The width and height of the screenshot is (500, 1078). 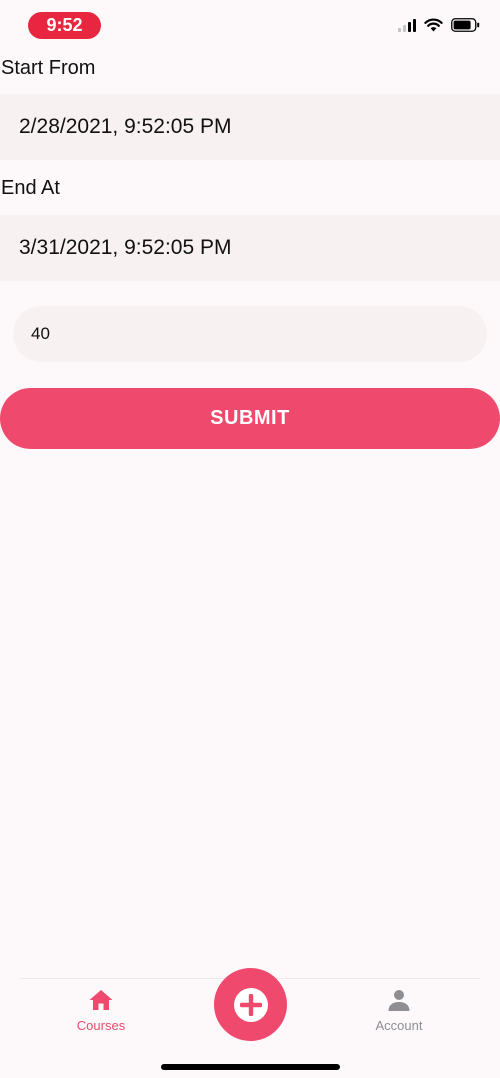 I want to click on status-icons, so click(x=439, y=25).